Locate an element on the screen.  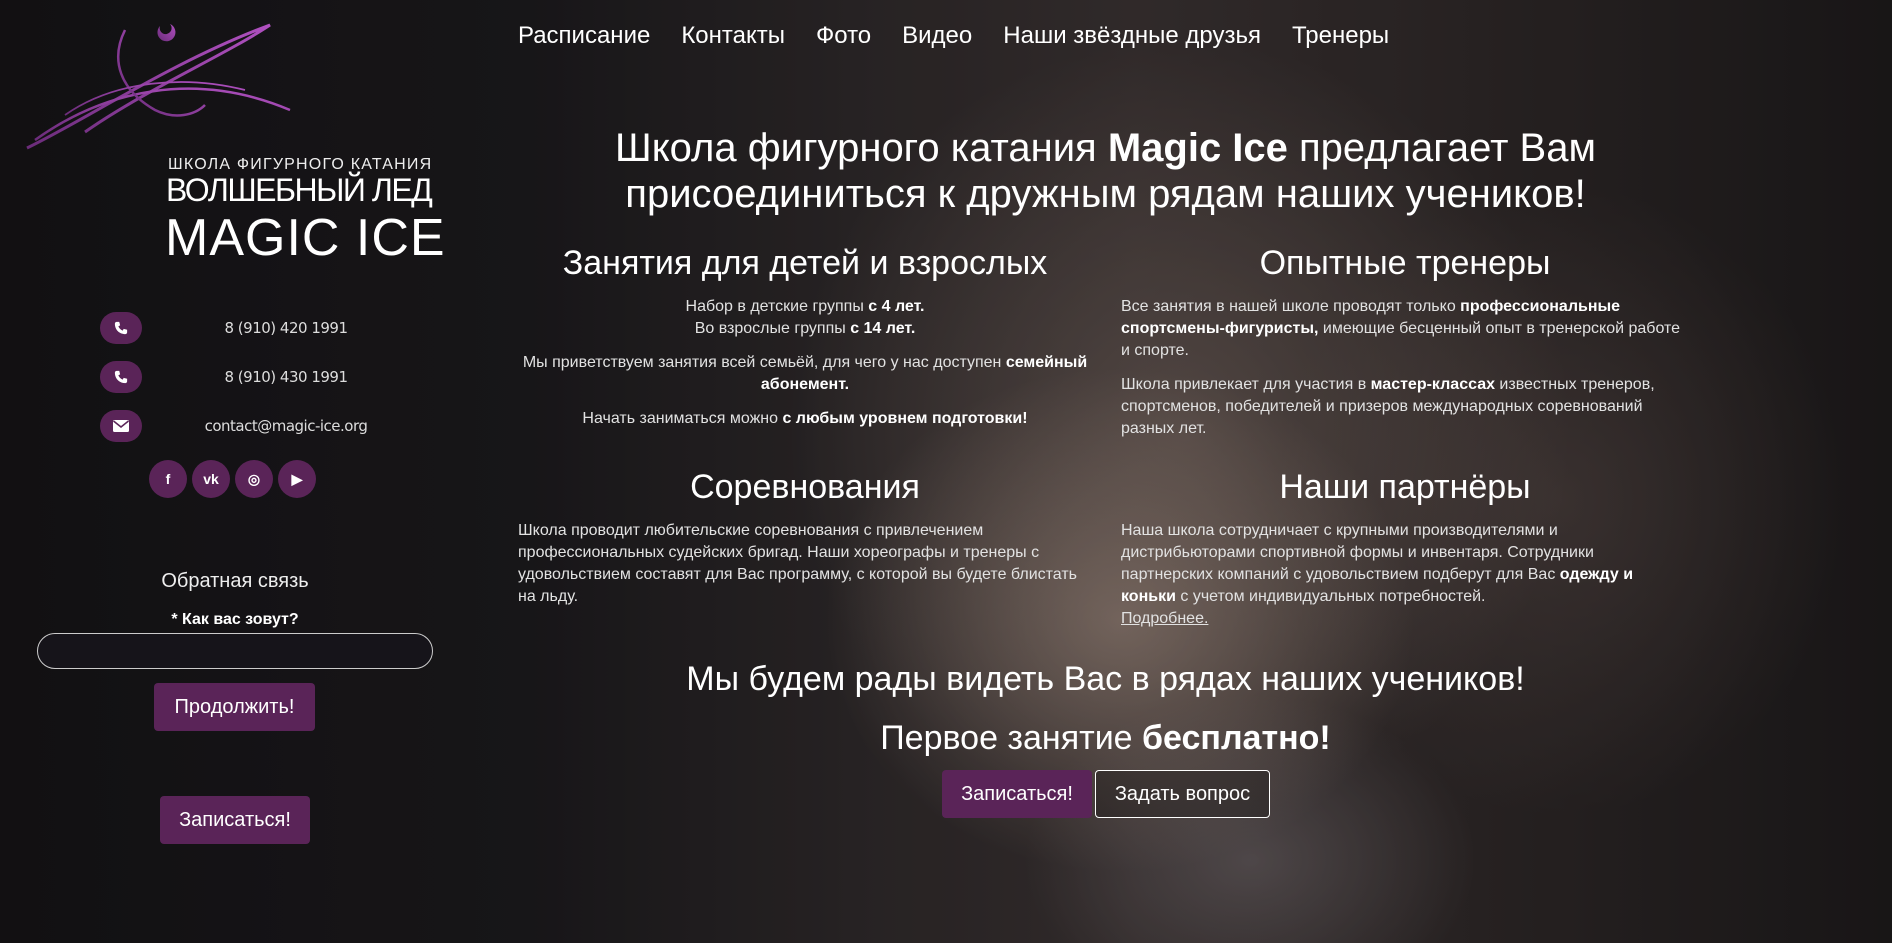
coaches-title: Опытные тренеры is located at coordinates (1405, 263).